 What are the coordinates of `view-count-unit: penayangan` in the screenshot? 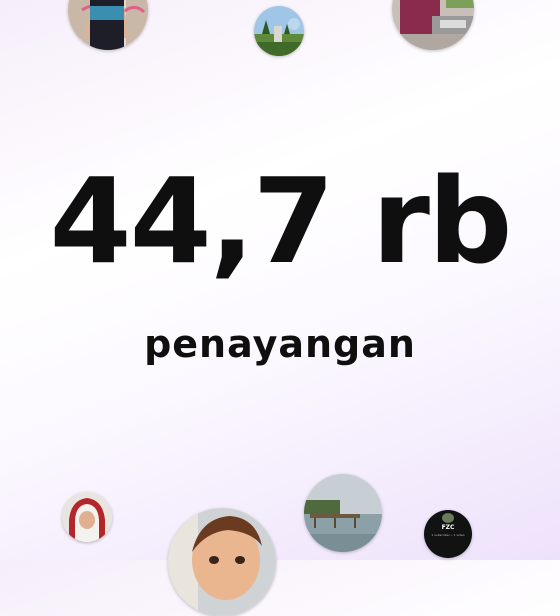 It's located at (280, 344).